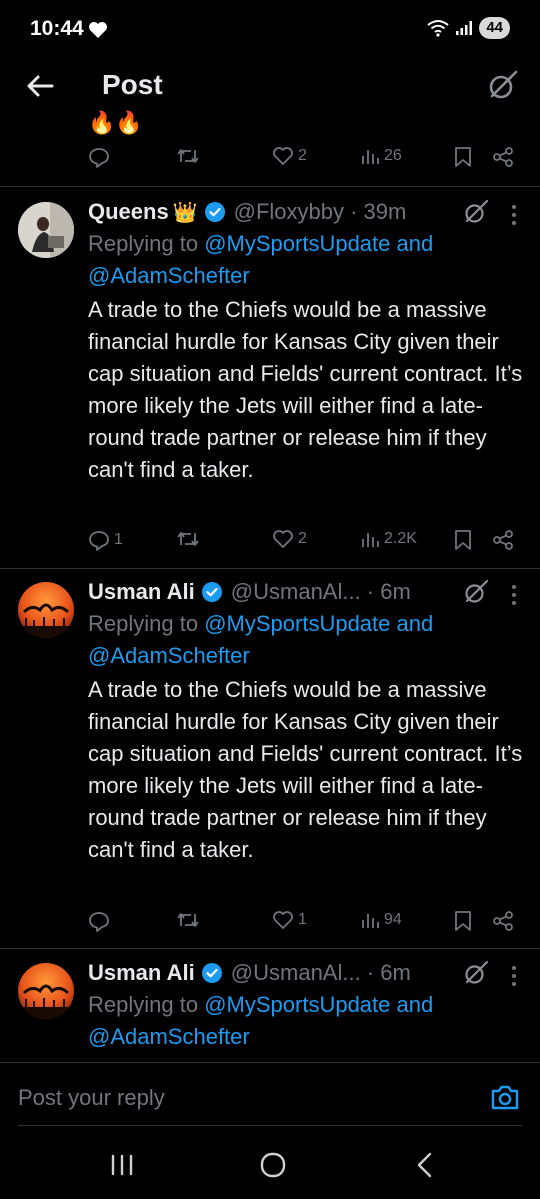 This screenshot has width=540, height=1199. I want to click on tweet-header: Queens 👑 @Floxybby · 39m, so click(247, 212).